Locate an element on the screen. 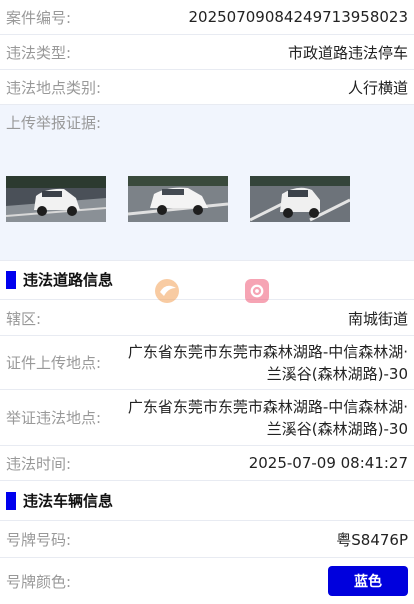 The image size is (414, 604). violation-type-value: 市政道路违法停车 is located at coordinates (347, 52).